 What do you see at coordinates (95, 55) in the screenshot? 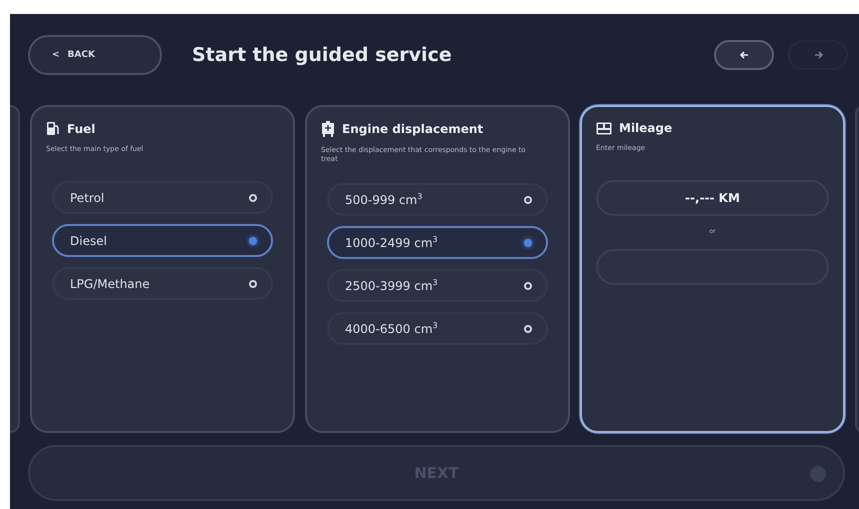
I see `back-button: < BACK` at bounding box center [95, 55].